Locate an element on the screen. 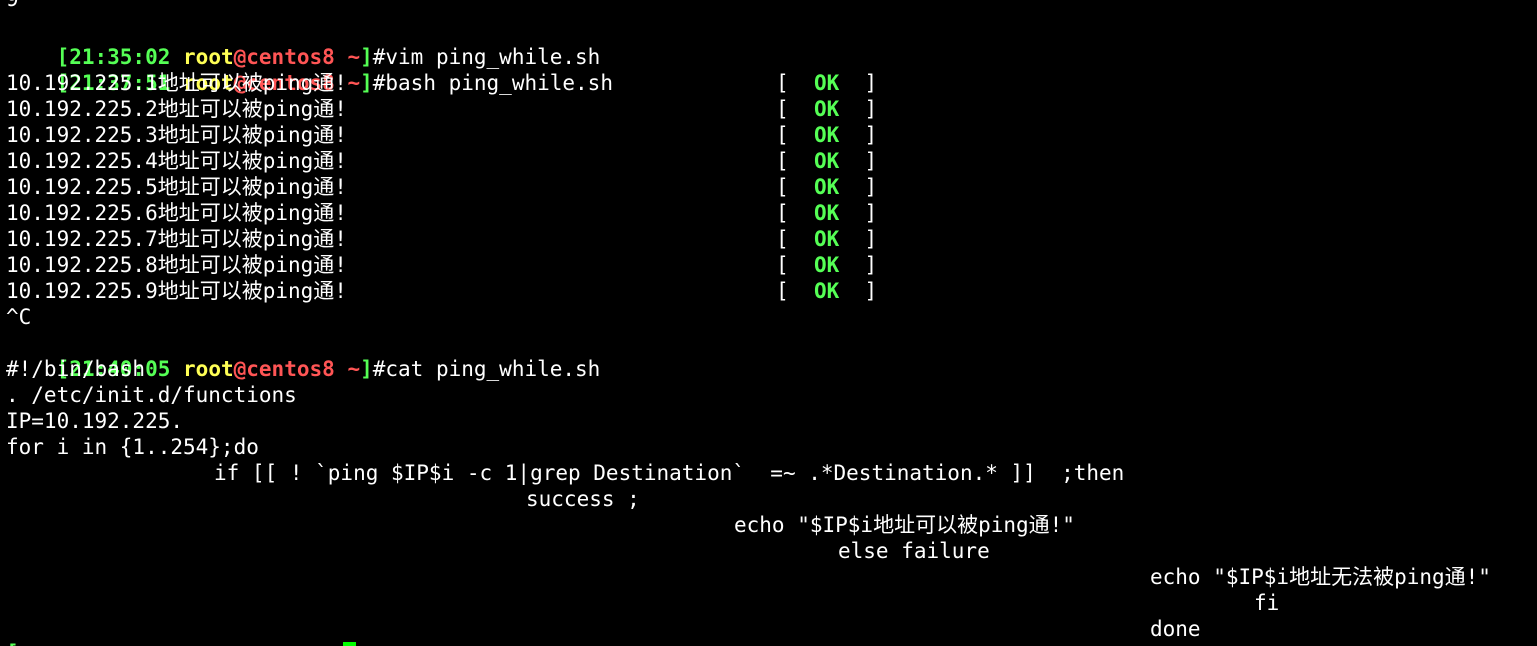 This screenshot has height=646, width=1537. result-text: 10.192.225.6地址可以被ping通! is located at coordinates (176, 213).